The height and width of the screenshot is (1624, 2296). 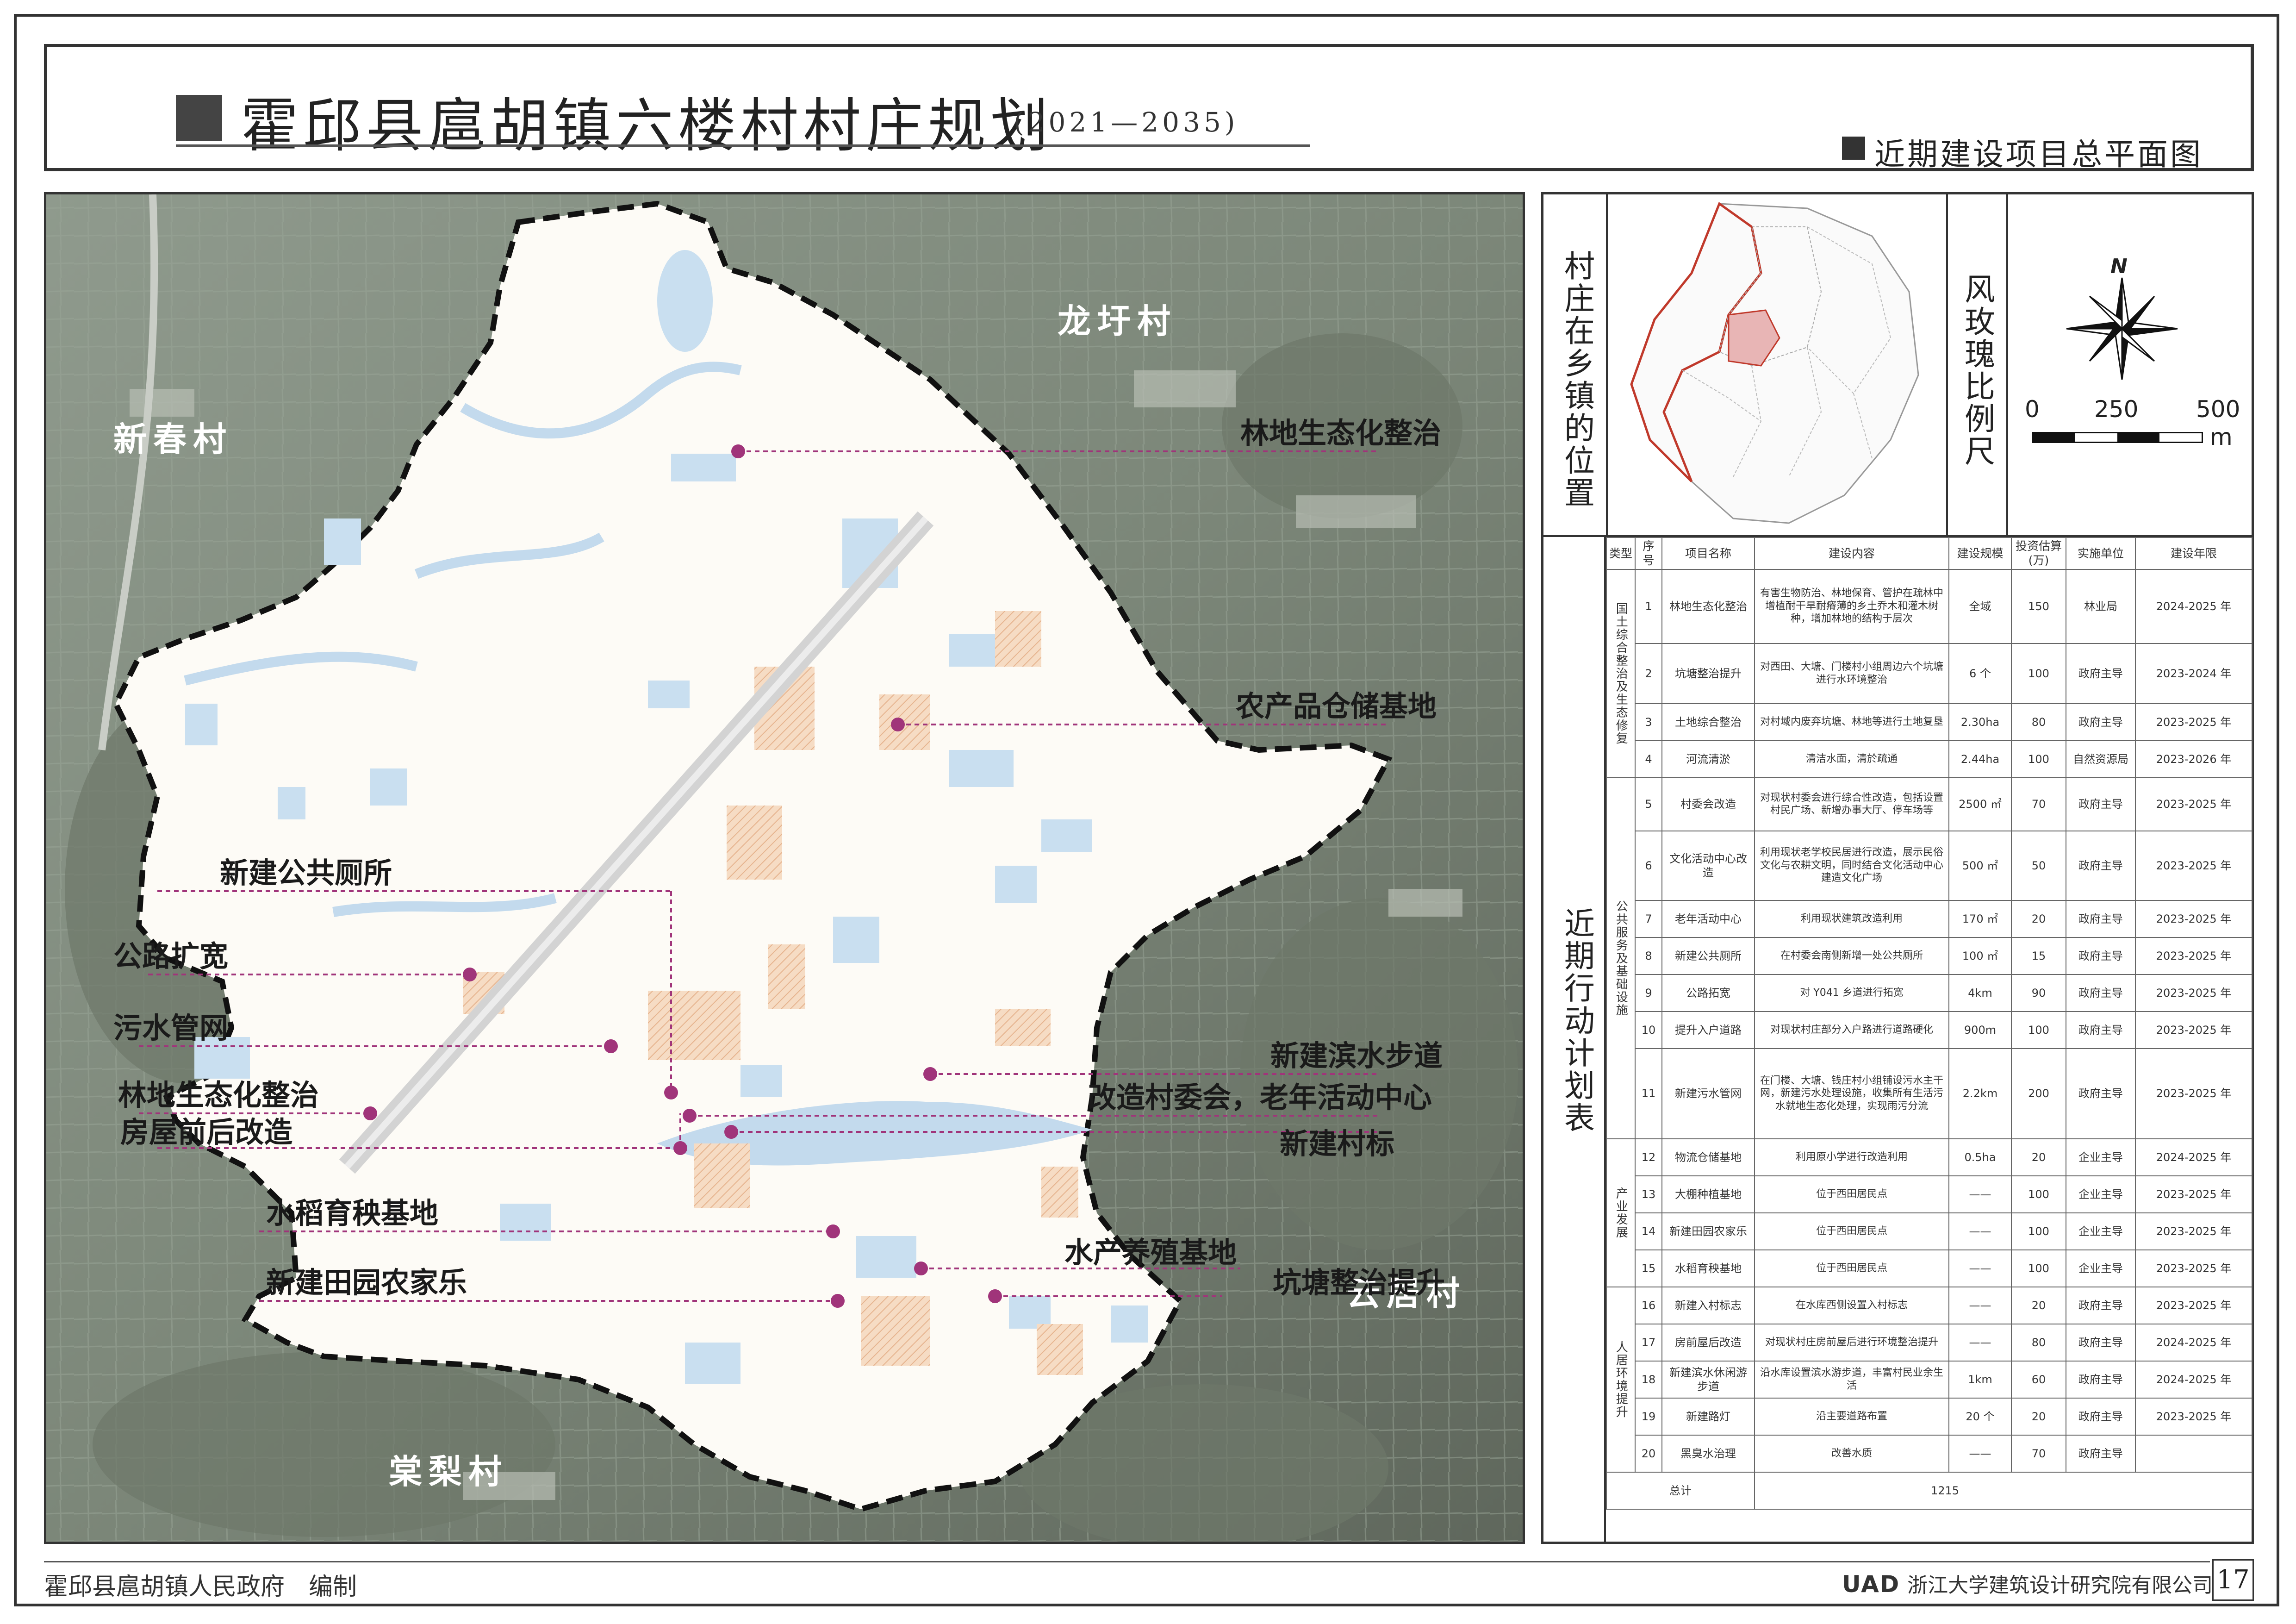 I want to click on row-content: 清洁水面，清於疏通, so click(x=1851, y=759).